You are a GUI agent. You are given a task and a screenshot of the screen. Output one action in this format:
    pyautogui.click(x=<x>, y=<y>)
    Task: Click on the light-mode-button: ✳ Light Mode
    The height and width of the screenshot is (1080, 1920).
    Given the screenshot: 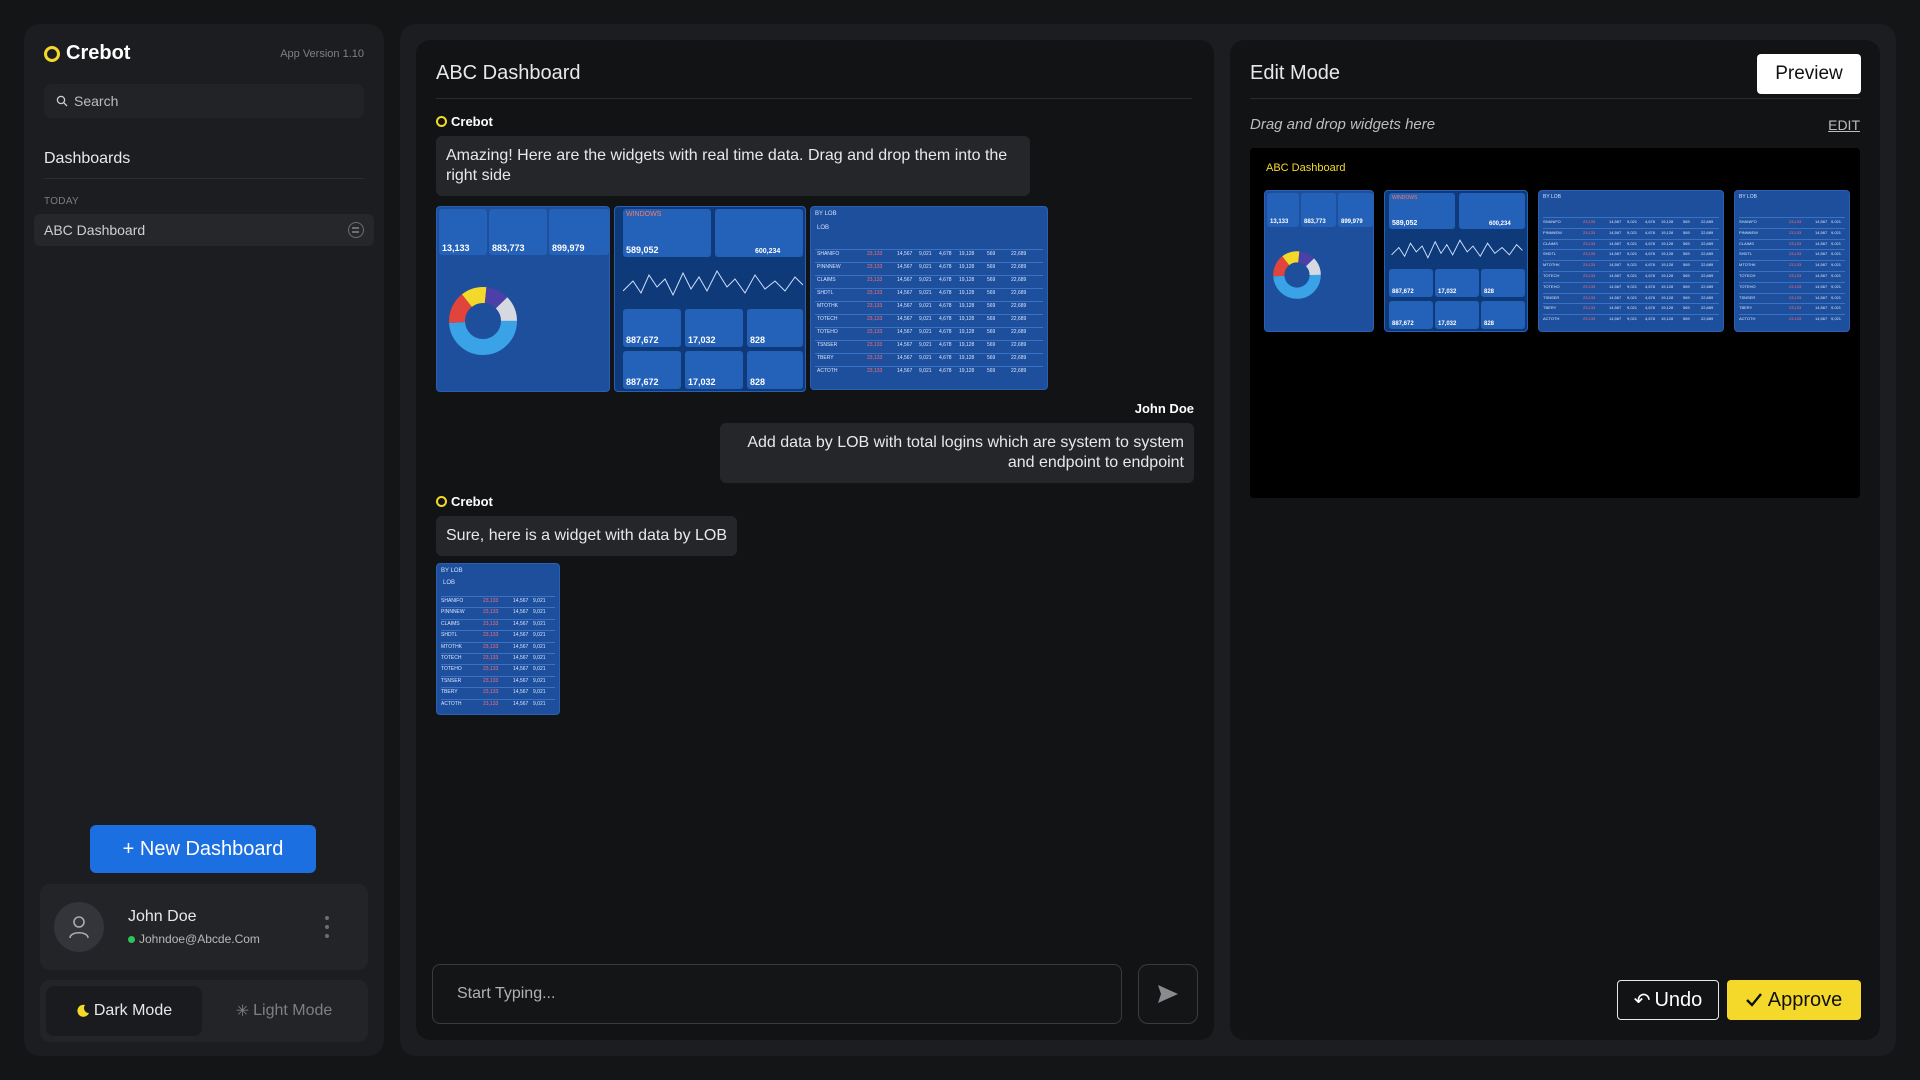 What is the action you would take?
    pyautogui.click(x=284, y=1011)
    